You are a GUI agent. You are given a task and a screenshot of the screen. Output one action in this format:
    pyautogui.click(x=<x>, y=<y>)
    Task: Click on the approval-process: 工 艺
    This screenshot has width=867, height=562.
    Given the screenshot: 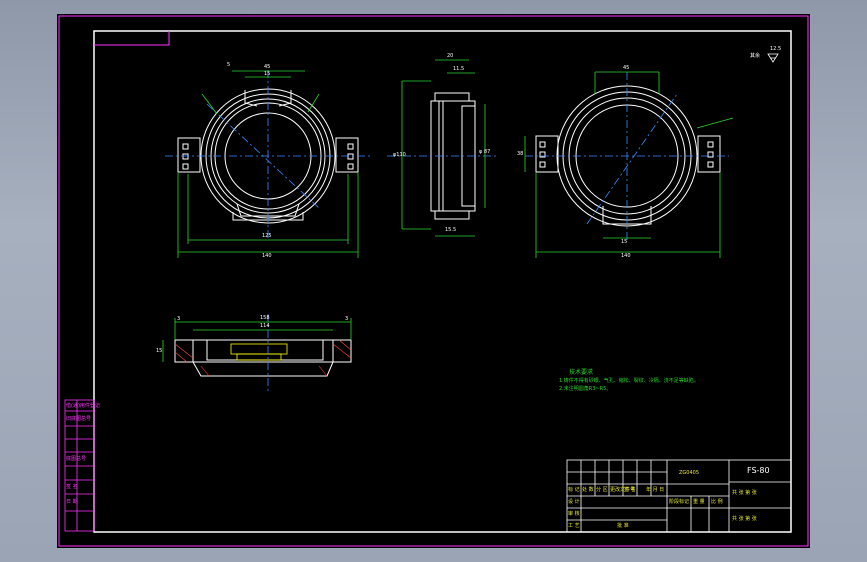 What is the action you would take?
    pyautogui.click(x=574, y=526)
    